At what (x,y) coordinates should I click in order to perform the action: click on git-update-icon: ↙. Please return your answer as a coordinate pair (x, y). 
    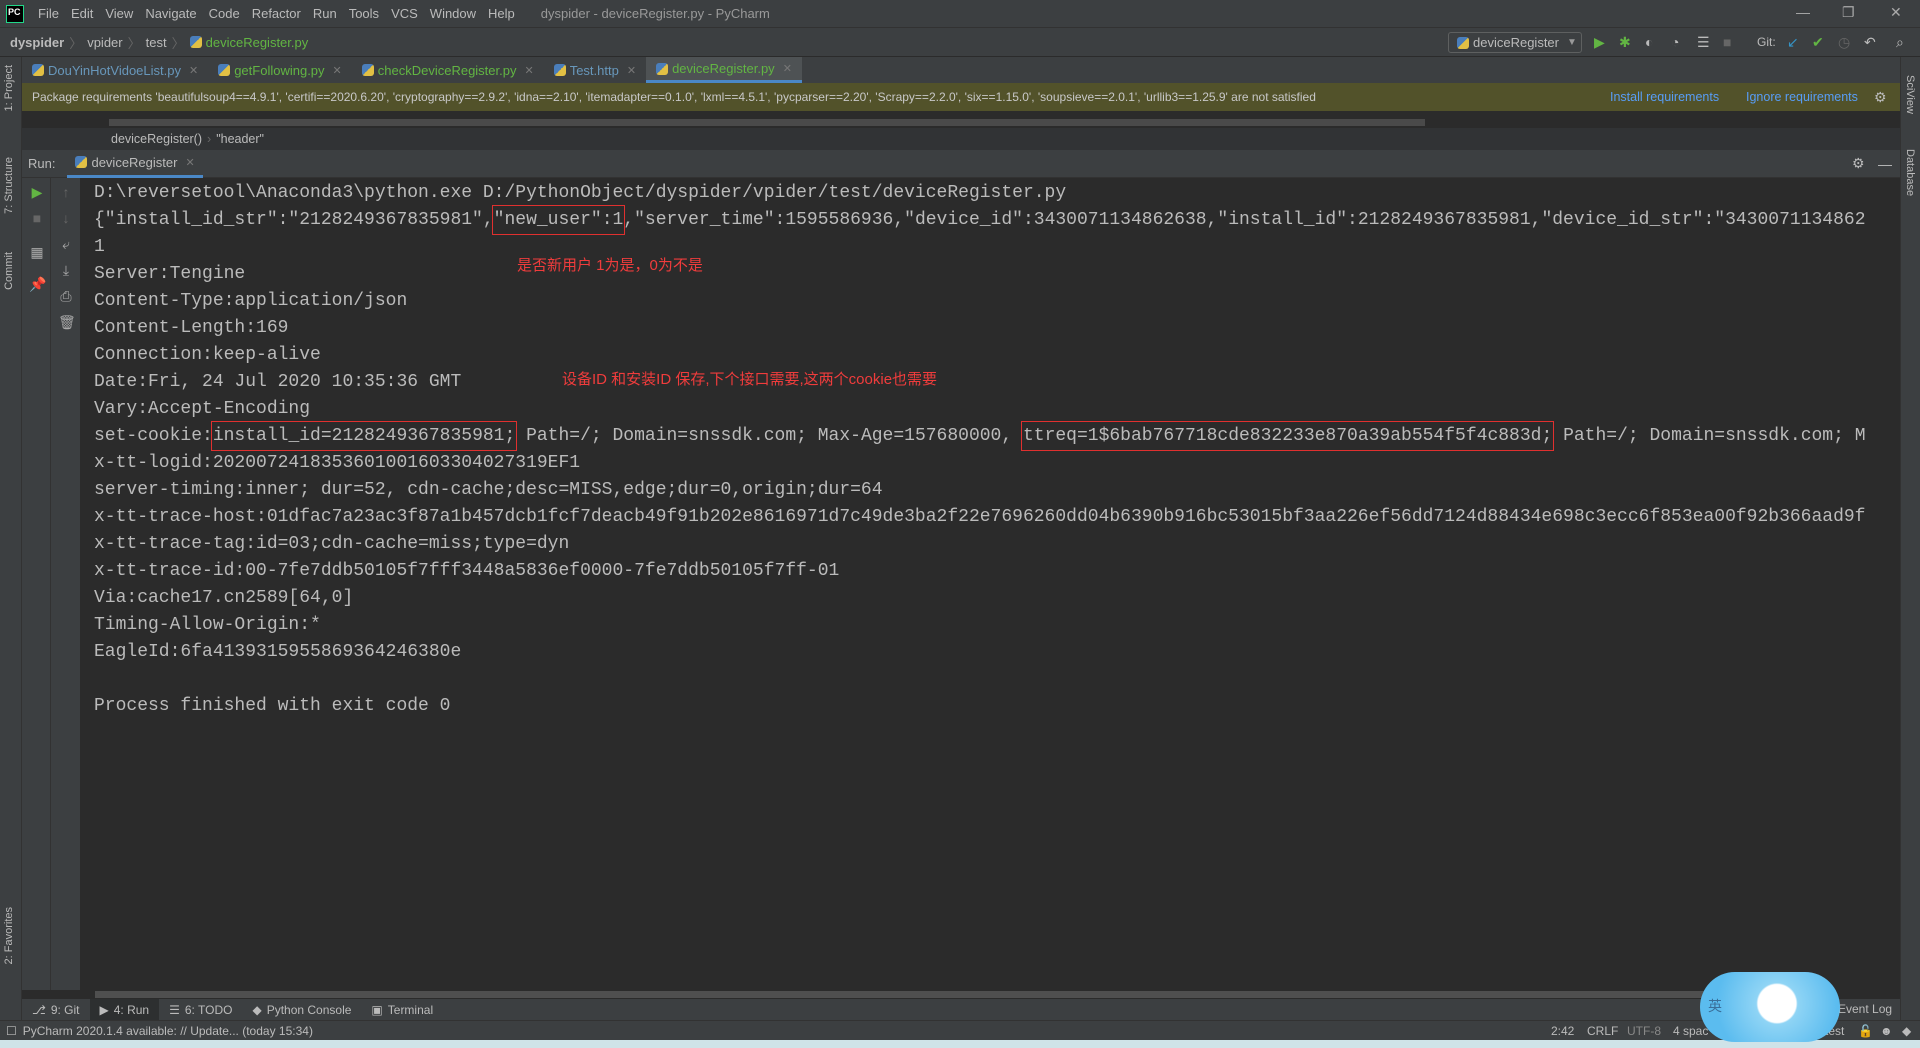
    Looking at the image, I should click on (1793, 42).